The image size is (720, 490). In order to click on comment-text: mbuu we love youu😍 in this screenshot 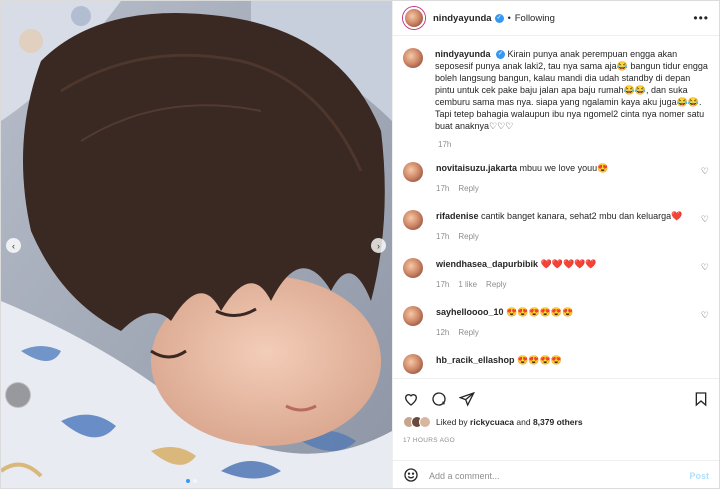, I will do `click(564, 168)`.